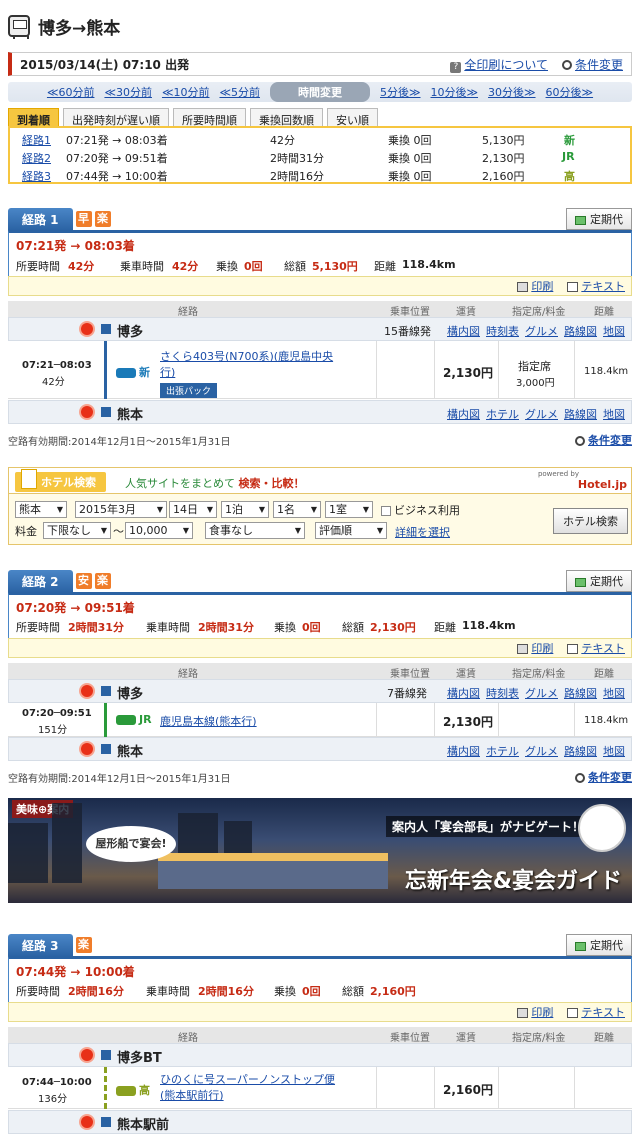 The image size is (640, 1145). I want to click on commuter-pass-label: 定期代, so click(606, 219).